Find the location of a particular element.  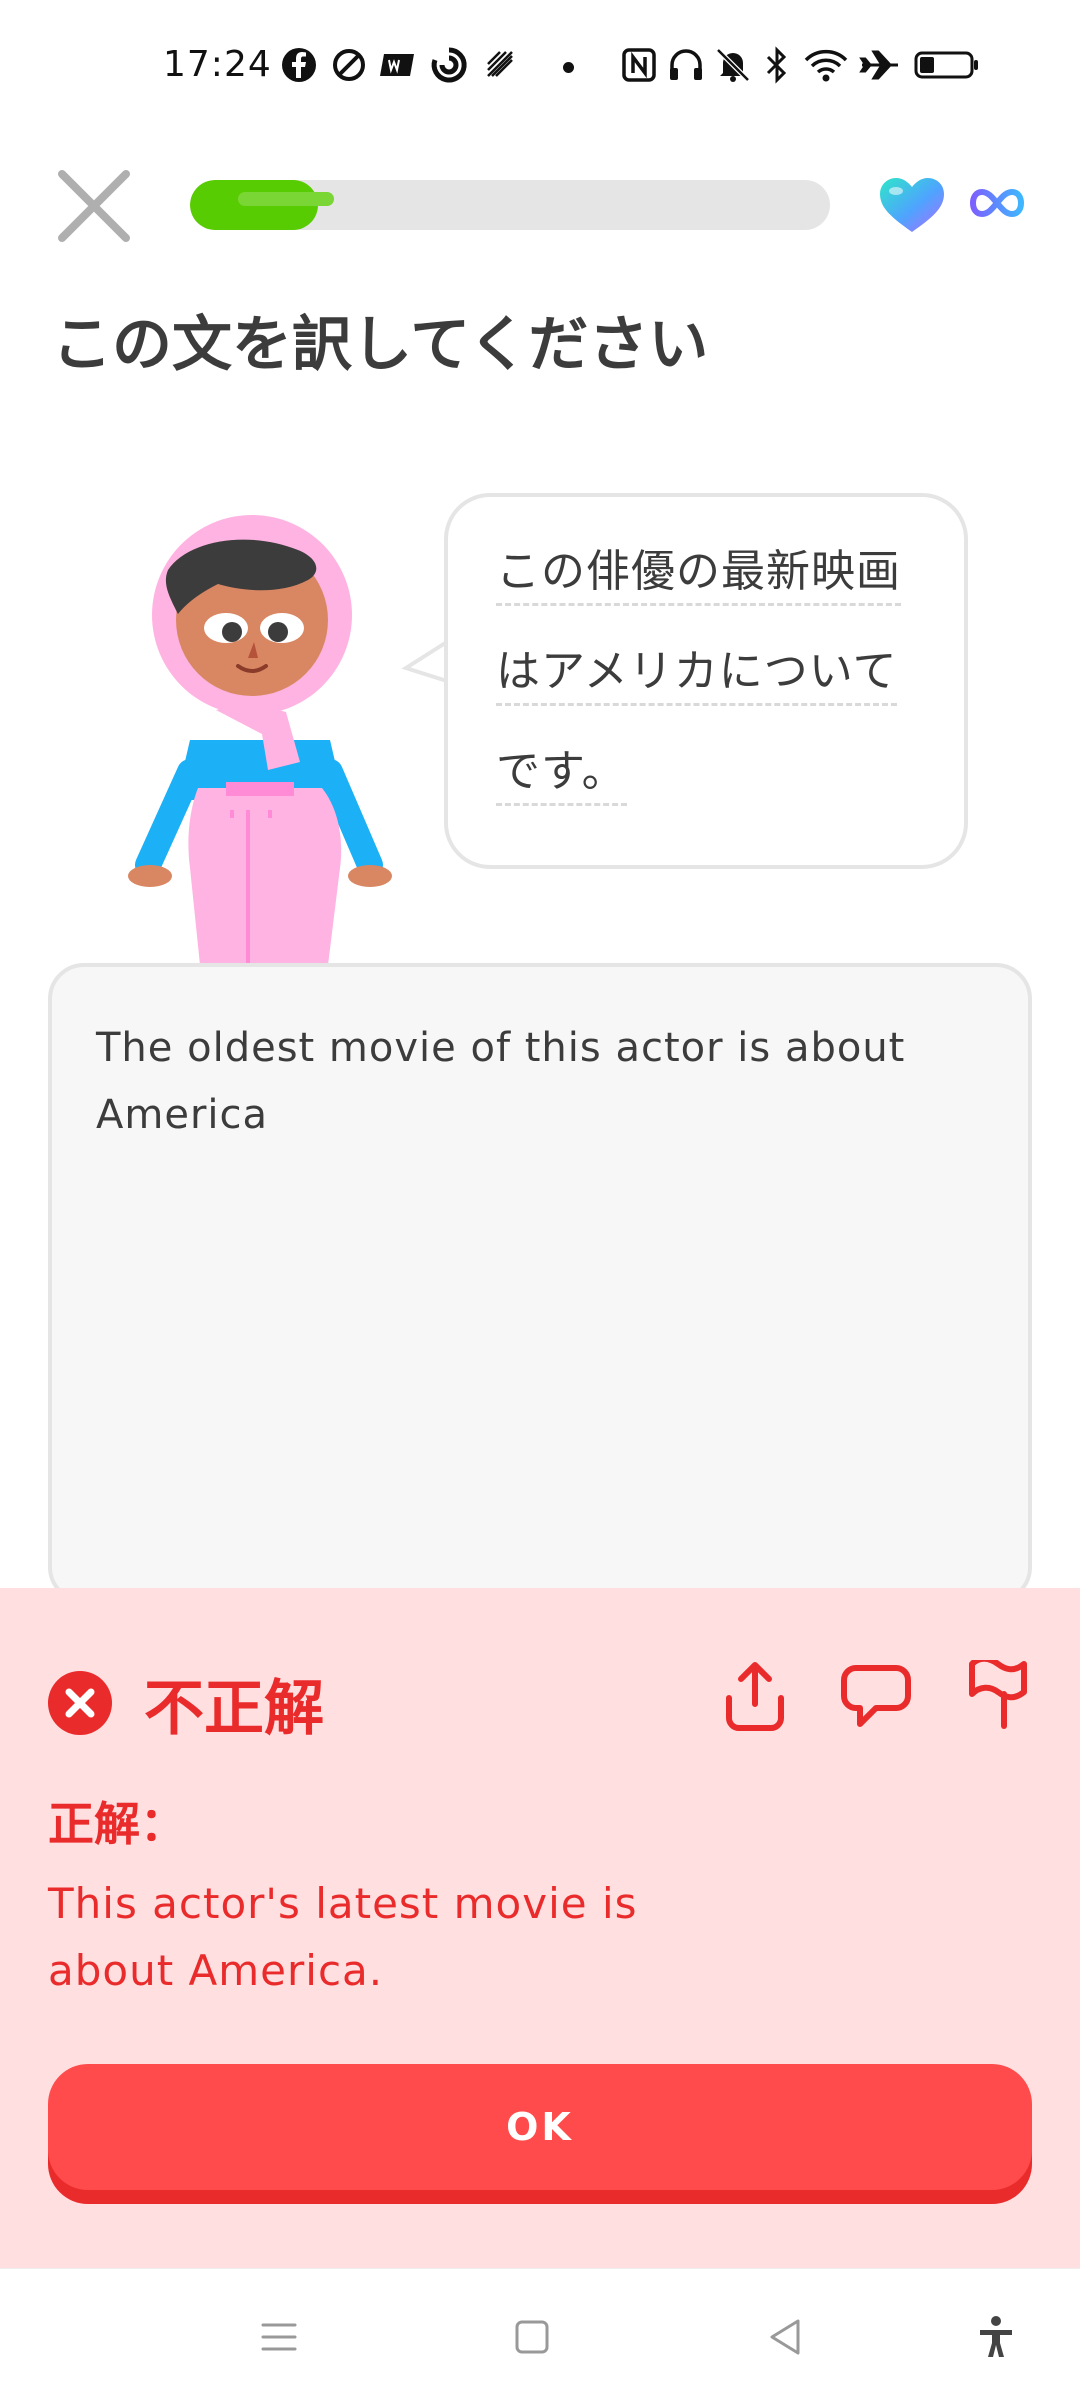

home-icon is located at coordinates (532, 2337).